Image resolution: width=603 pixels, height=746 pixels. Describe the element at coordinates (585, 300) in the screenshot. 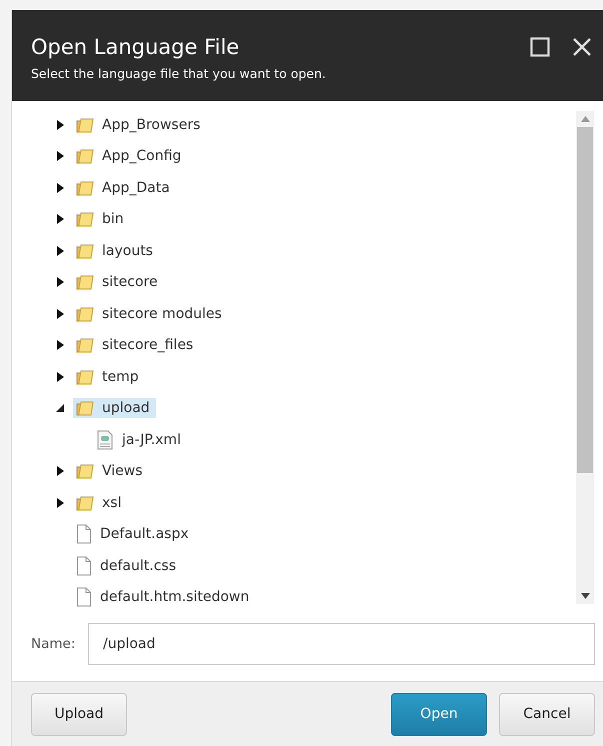

I see `scrollbar-thumb` at that location.